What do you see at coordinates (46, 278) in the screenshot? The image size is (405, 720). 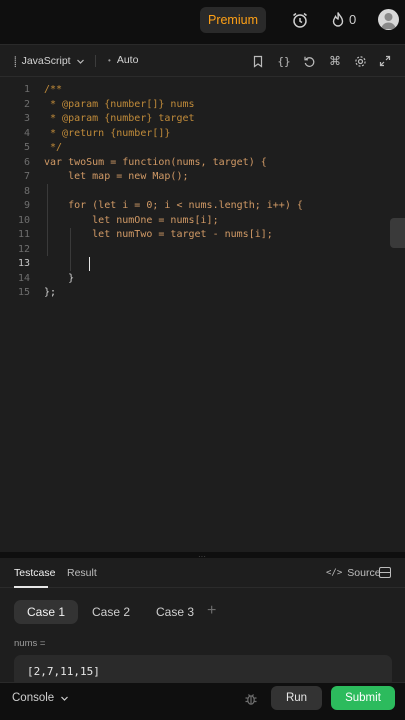 I see `code-line: 14 }` at bounding box center [46, 278].